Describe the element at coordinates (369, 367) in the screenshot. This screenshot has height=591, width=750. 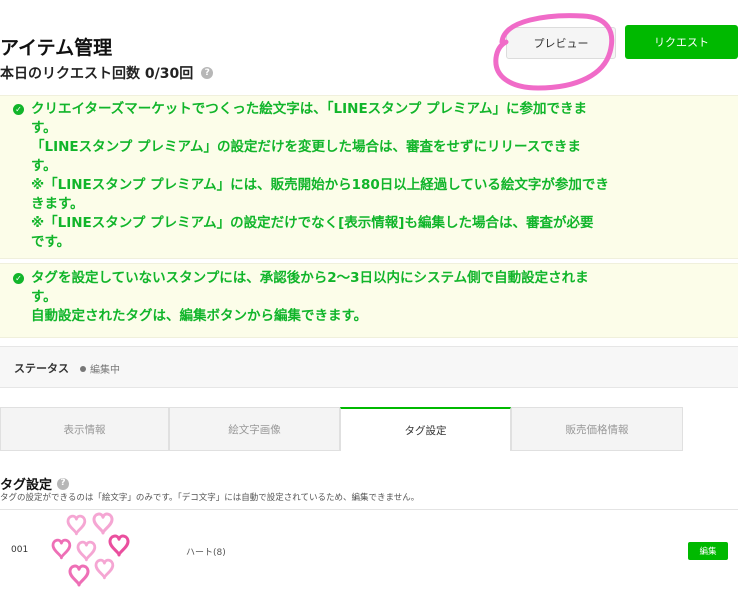
I see `status-panel: ステータス 編集中` at that location.